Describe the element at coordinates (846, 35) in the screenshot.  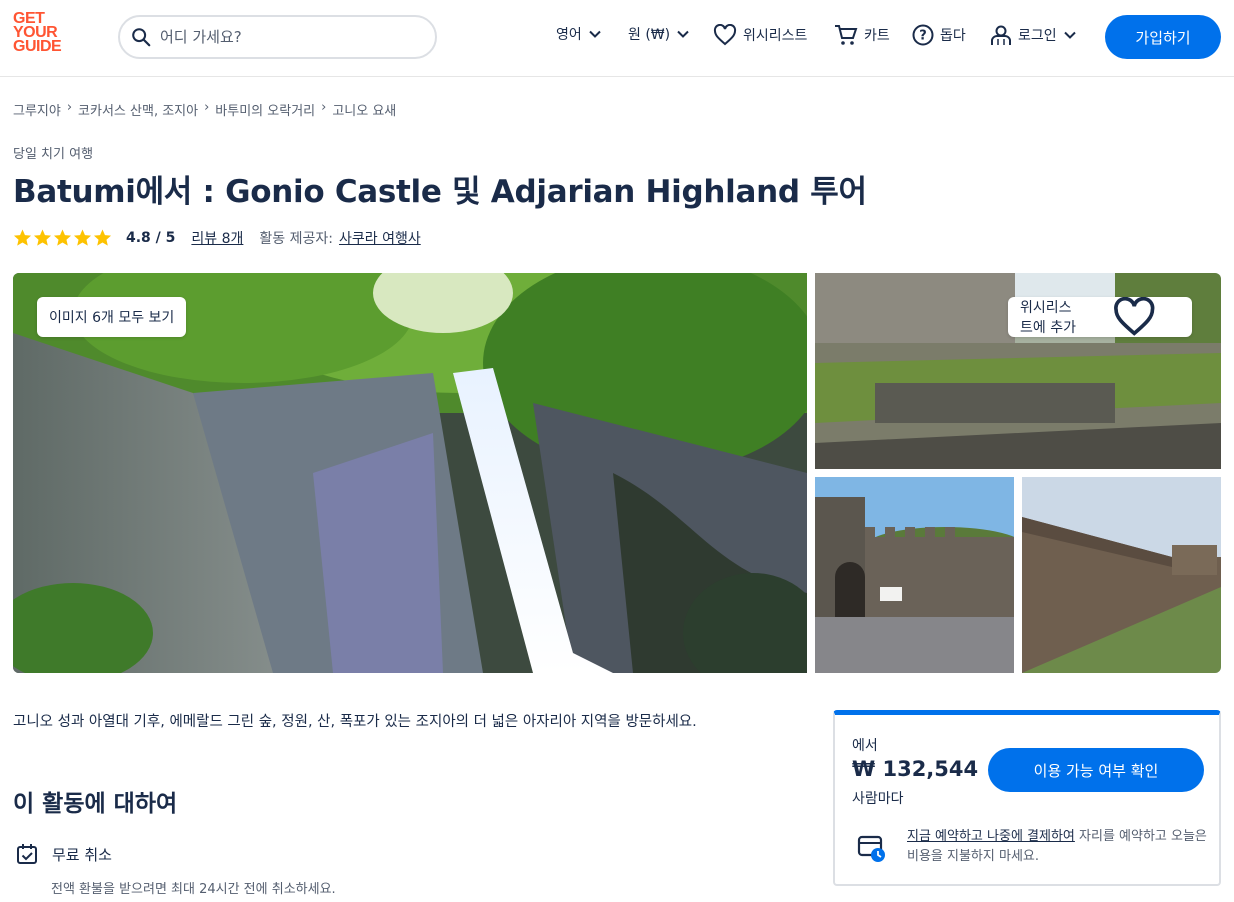
I see `cart-icon` at that location.